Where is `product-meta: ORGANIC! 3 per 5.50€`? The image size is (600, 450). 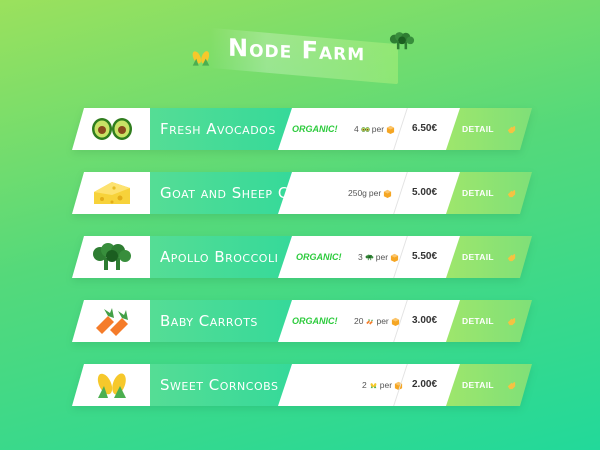 product-meta: ORGANIC! 3 per 5.50€ is located at coordinates (378, 257).